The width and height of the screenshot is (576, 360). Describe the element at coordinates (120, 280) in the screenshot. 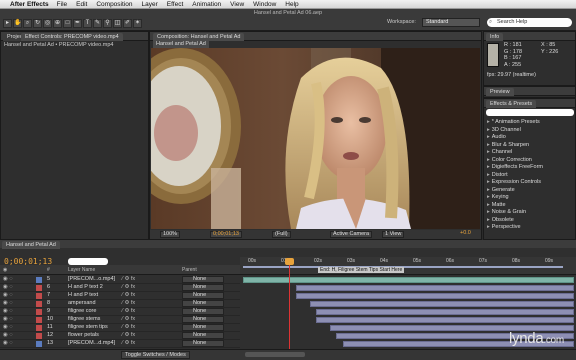

I see `layer-row: ◉ ◌ 5 [PRECOM...o.mp4] ⁄ ⚙ fx None` at that location.